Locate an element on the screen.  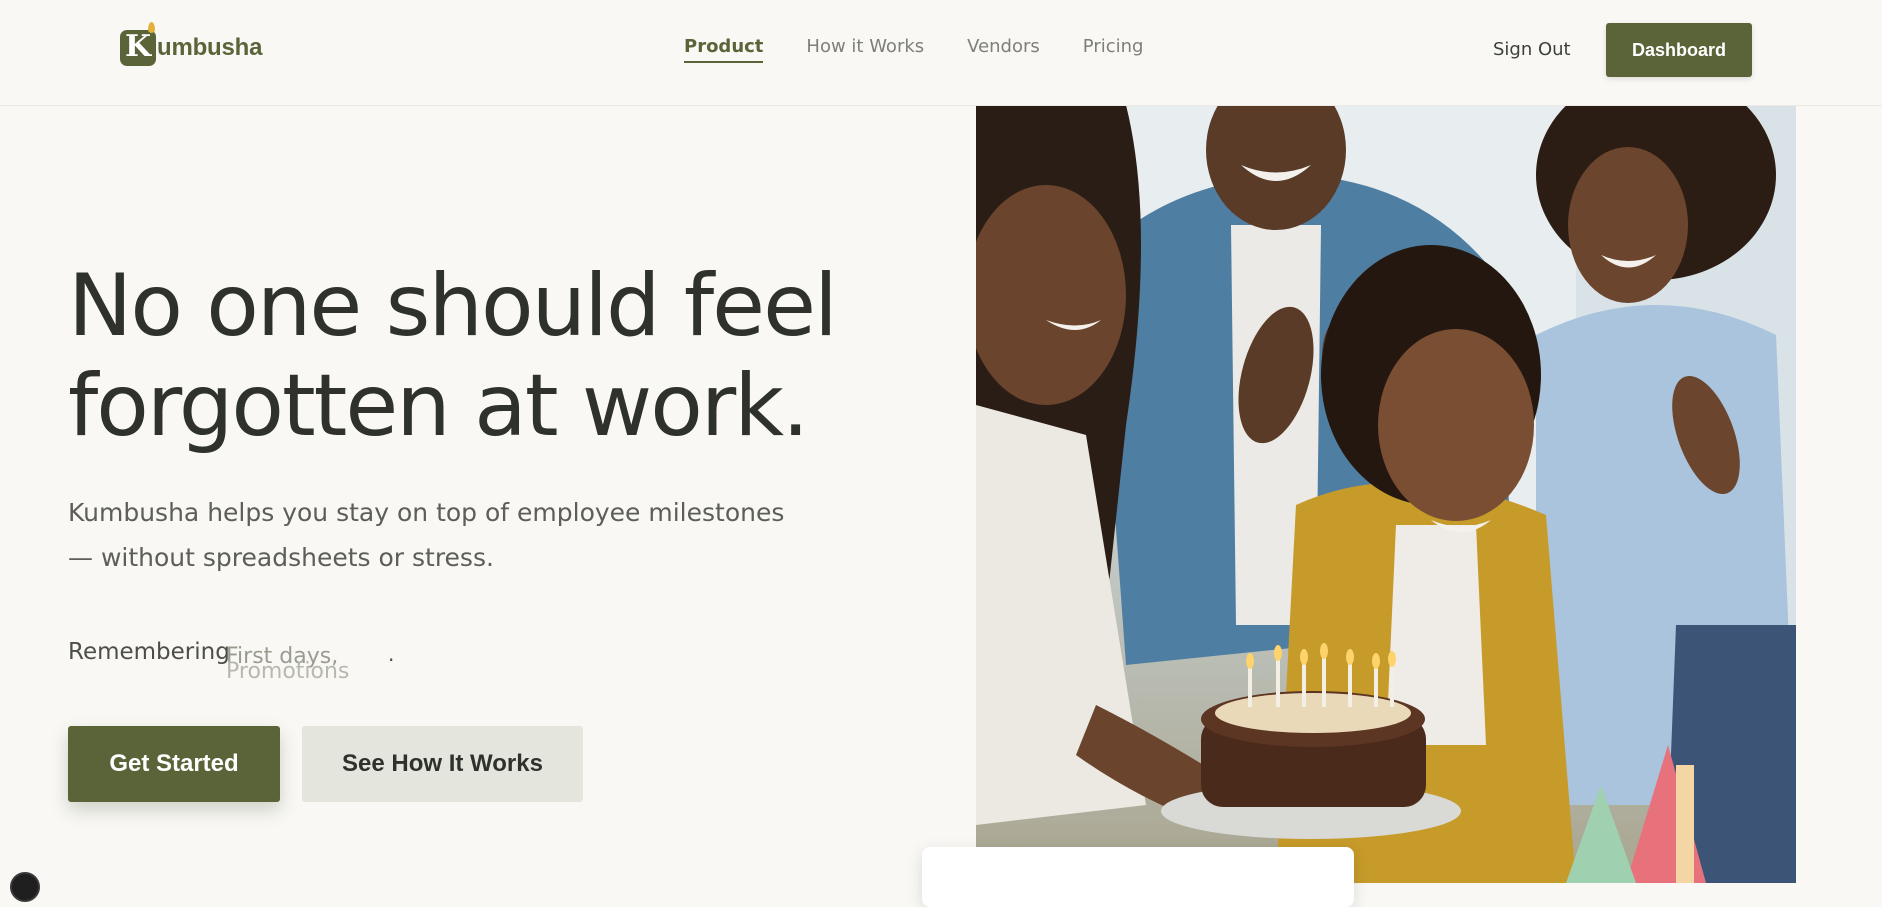
flame-icon is located at coordinates (151, 27).